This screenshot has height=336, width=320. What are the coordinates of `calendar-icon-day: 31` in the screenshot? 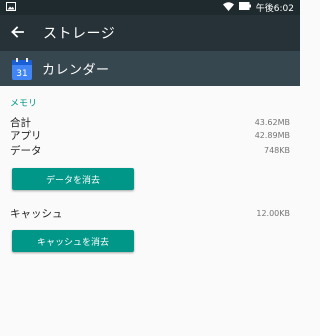 It's located at (21, 74).